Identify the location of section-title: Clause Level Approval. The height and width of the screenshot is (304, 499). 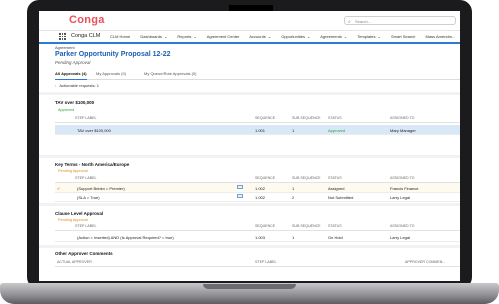
(79, 213).